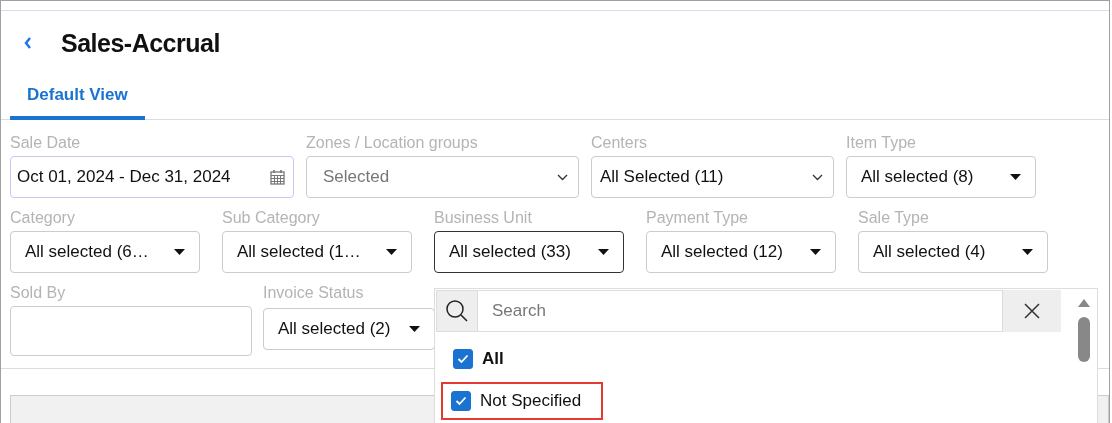 This screenshot has width=1112, height=423. I want to click on back-icon, so click(28, 43).